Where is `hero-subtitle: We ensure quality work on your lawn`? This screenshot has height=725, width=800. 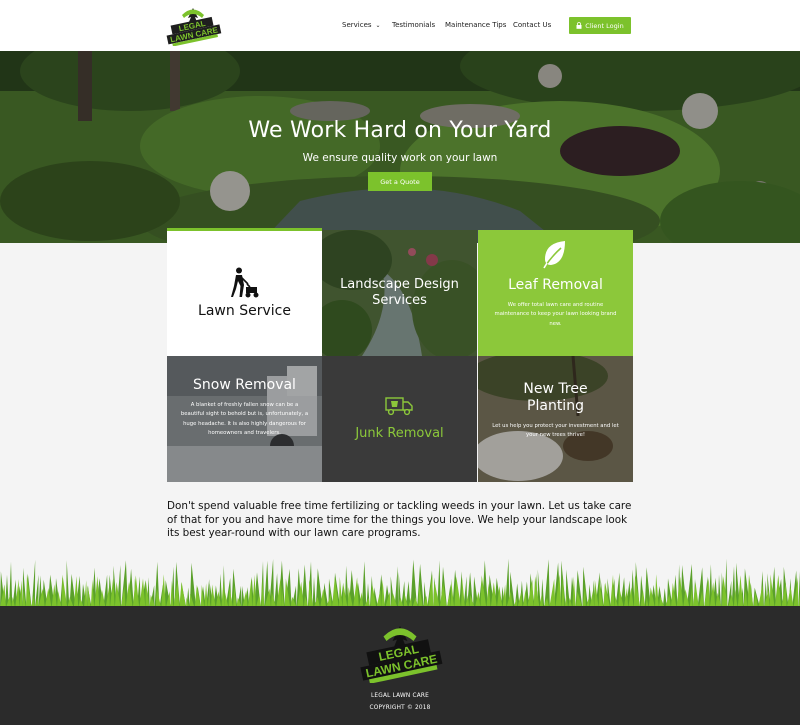
hero-subtitle: We ensure quality work on your lawn is located at coordinates (400, 158).